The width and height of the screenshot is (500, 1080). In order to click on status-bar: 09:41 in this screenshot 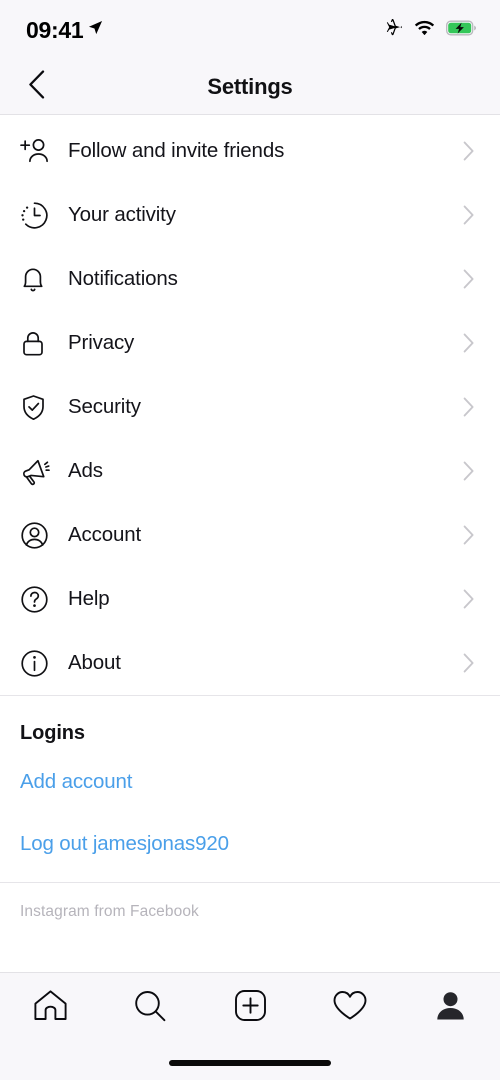, I will do `click(250, 30)`.